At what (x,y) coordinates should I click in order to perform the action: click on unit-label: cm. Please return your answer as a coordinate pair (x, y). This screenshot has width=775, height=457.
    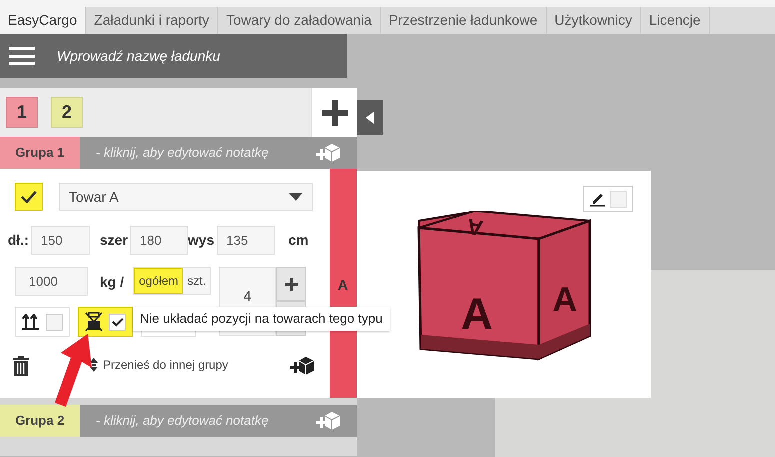
    Looking at the image, I should click on (298, 240).